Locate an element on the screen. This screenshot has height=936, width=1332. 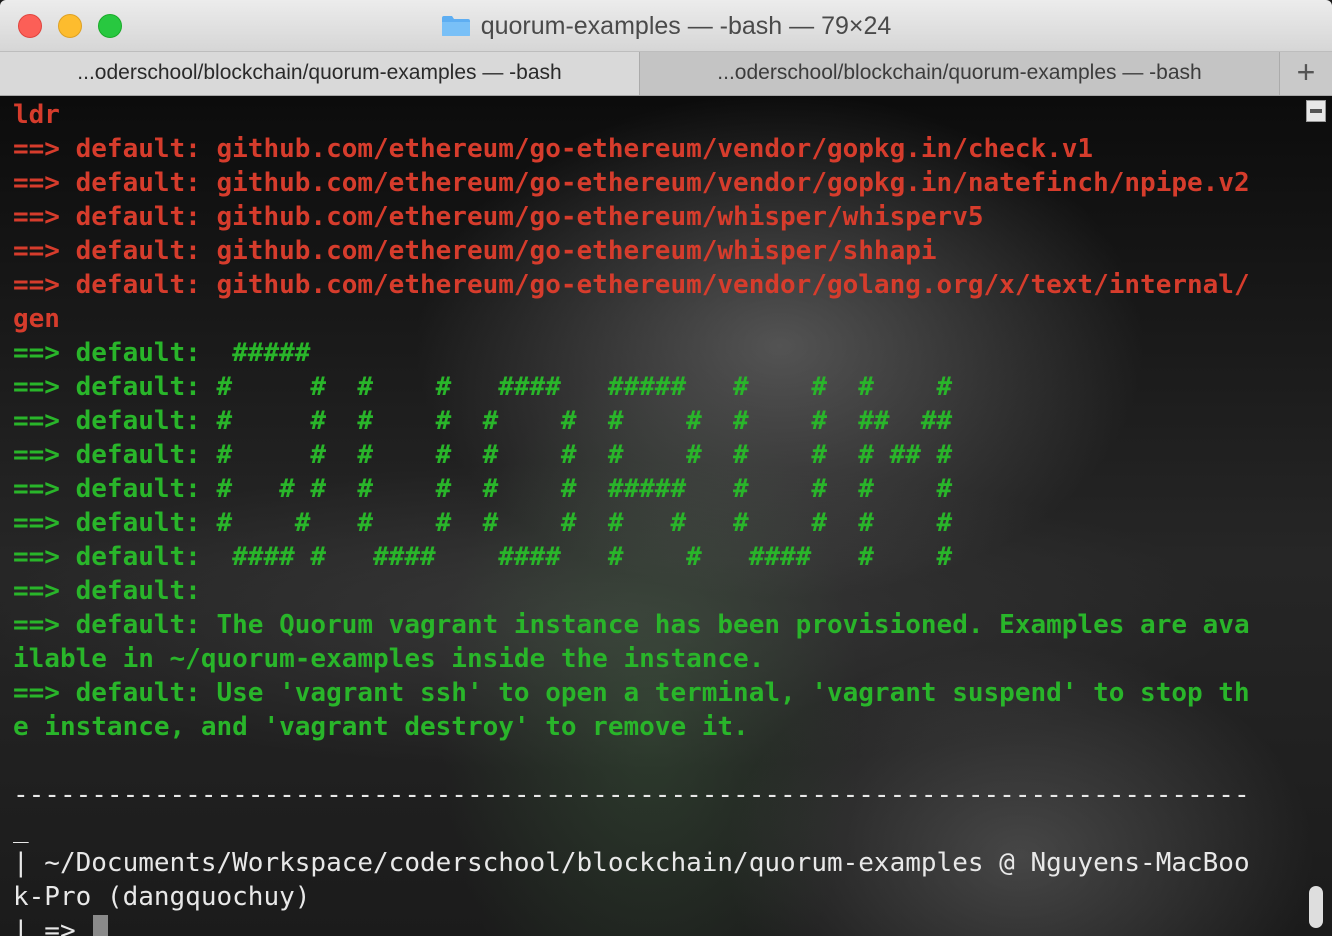
title-bar: quorum-examples — -bash — 79×24 is located at coordinates (666, 26).